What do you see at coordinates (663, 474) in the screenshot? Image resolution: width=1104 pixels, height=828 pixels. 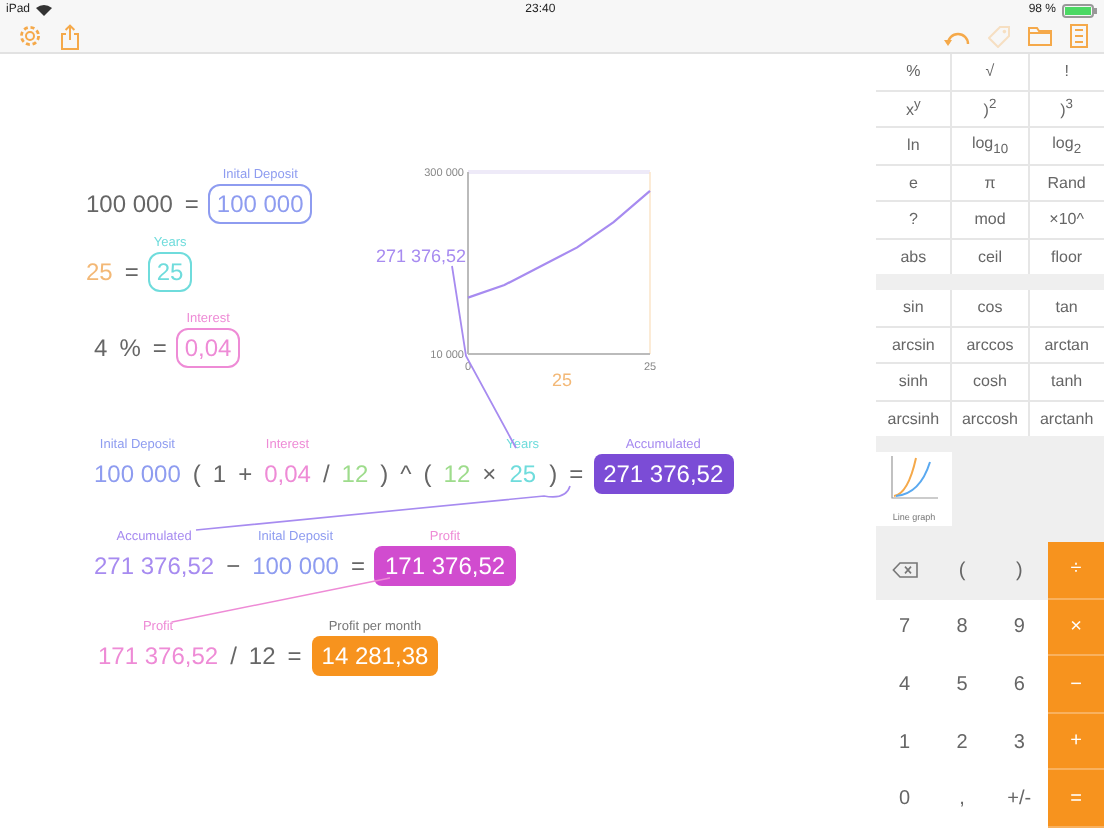 I see `result-badge: 271 376,52` at bounding box center [663, 474].